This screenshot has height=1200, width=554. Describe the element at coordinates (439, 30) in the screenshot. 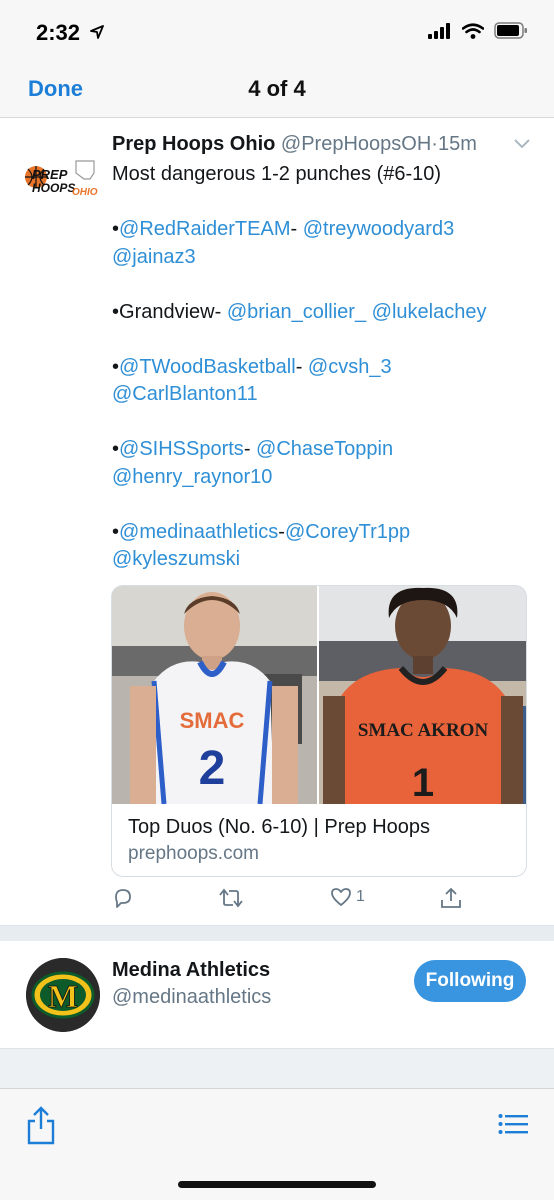

I see `cellular-signal-icon` at that location.